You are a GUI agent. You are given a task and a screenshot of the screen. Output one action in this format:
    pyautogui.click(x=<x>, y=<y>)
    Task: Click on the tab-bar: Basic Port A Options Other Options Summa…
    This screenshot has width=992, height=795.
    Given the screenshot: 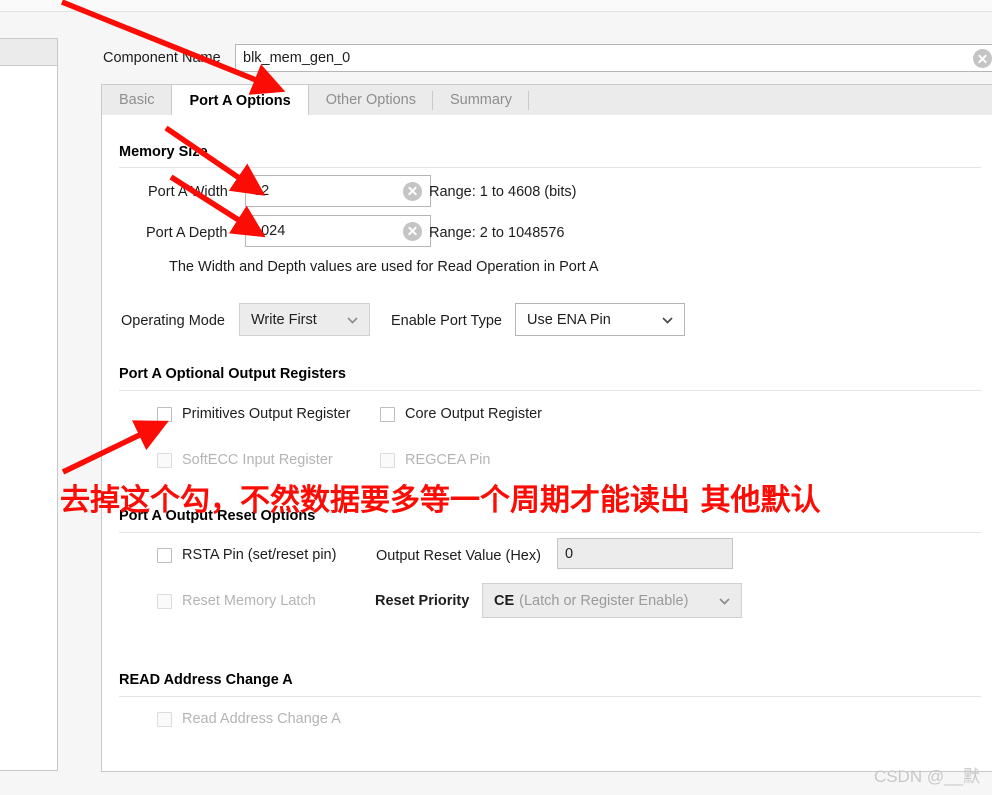 What is the action you would take?
    pyautogui.click(x=546, y=100)
    